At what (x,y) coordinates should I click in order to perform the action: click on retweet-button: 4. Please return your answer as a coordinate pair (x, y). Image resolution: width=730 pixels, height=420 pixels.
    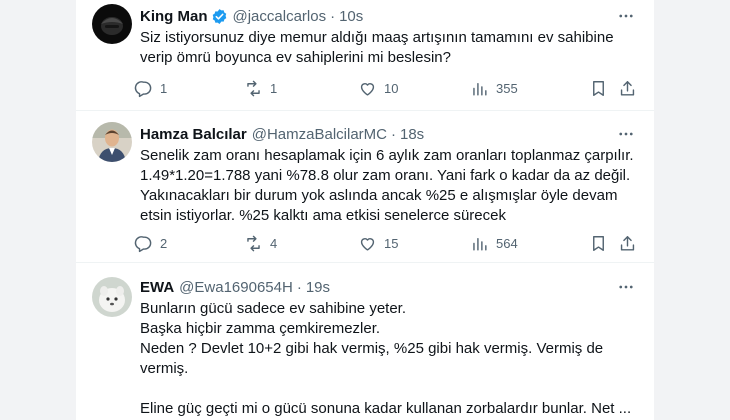
    Looking at the image, I should click on (260, 243).